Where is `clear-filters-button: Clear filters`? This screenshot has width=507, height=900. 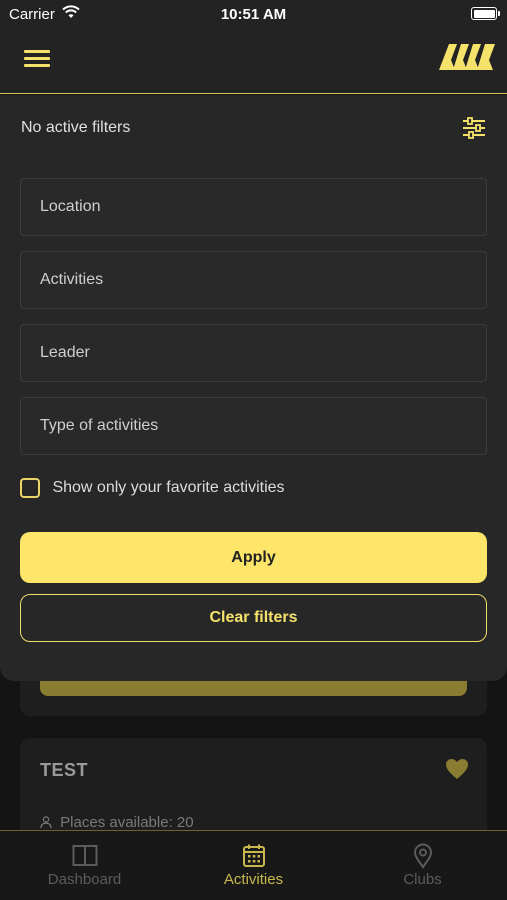
clear-filters-button: Clear filters is located at coordinates (253, 618).